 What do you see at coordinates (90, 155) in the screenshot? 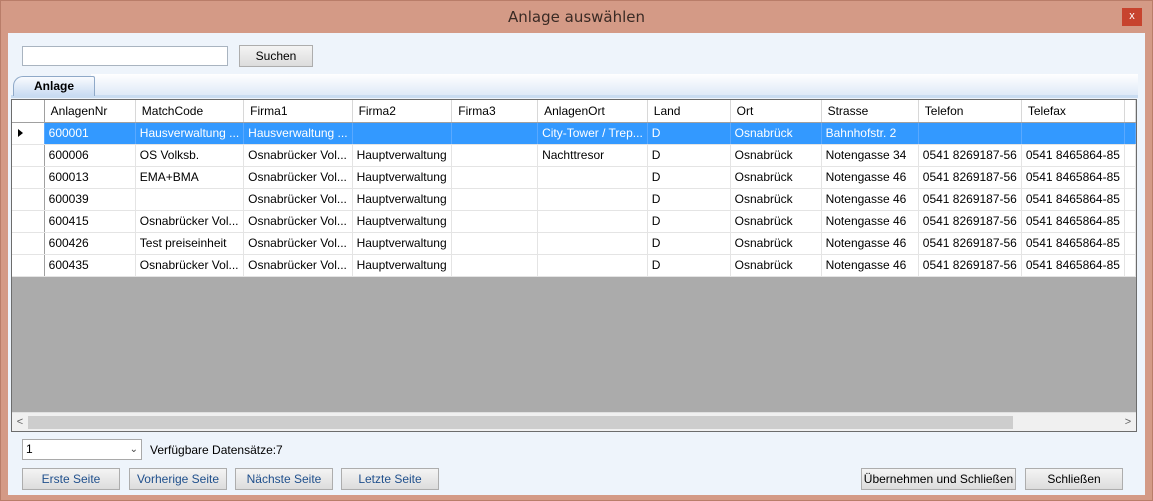
I see `table-cell: 600006` at bounding box center [90, 155].